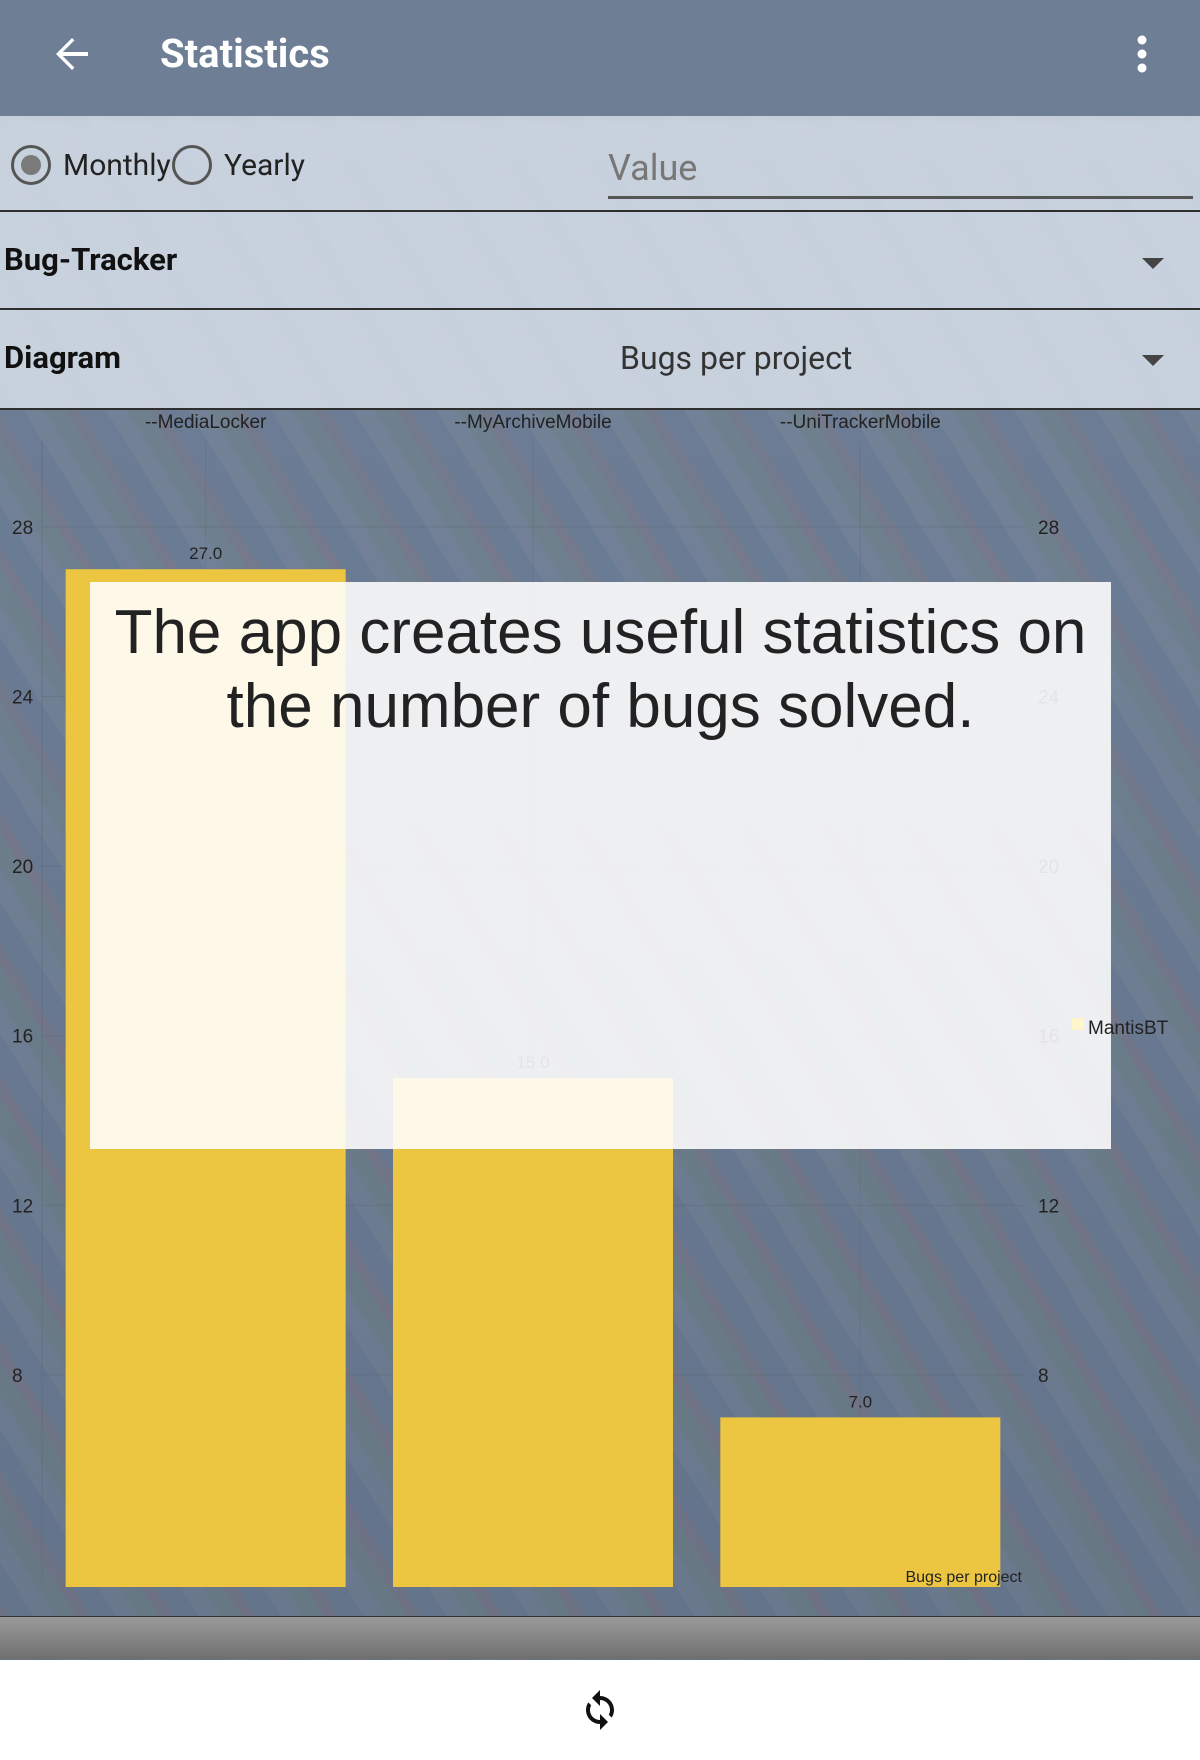  I want to click on arrow-back-icon, so click(72, 54).